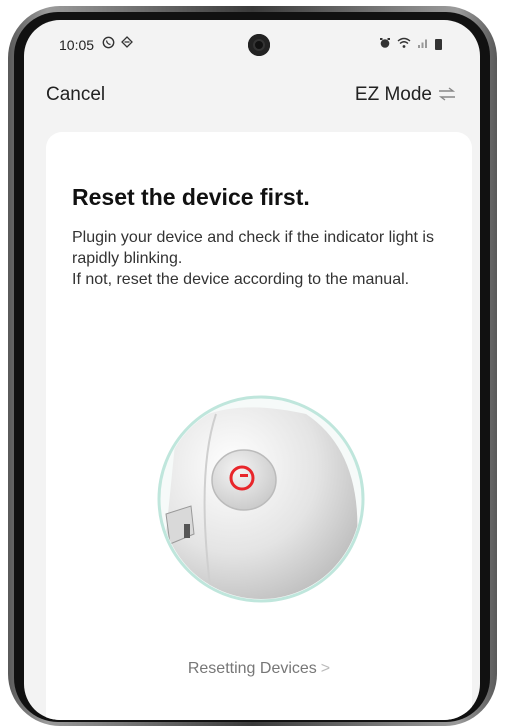 This screenshot has height=726, width=505. What do you see at coordinates (75, 95) in the screenshot?
I see `cancel-button: Cancel` at bounding box center [75, 95].